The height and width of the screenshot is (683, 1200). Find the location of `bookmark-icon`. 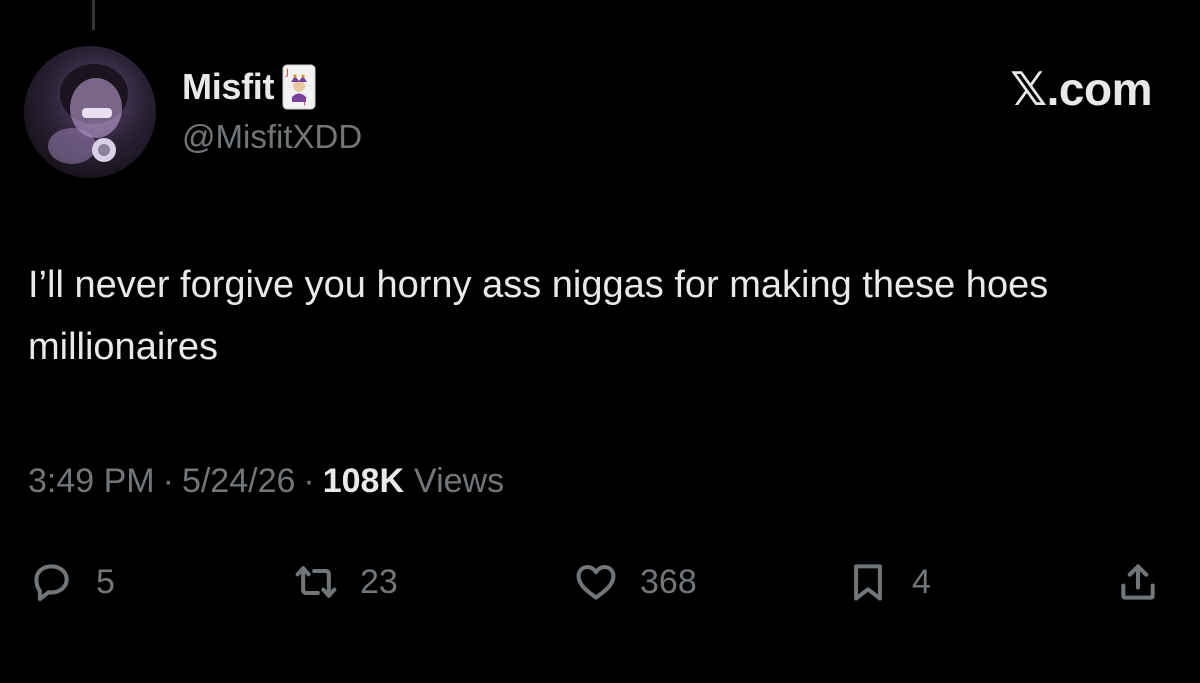

bookmark-icon is located at coordinates (868, 582).